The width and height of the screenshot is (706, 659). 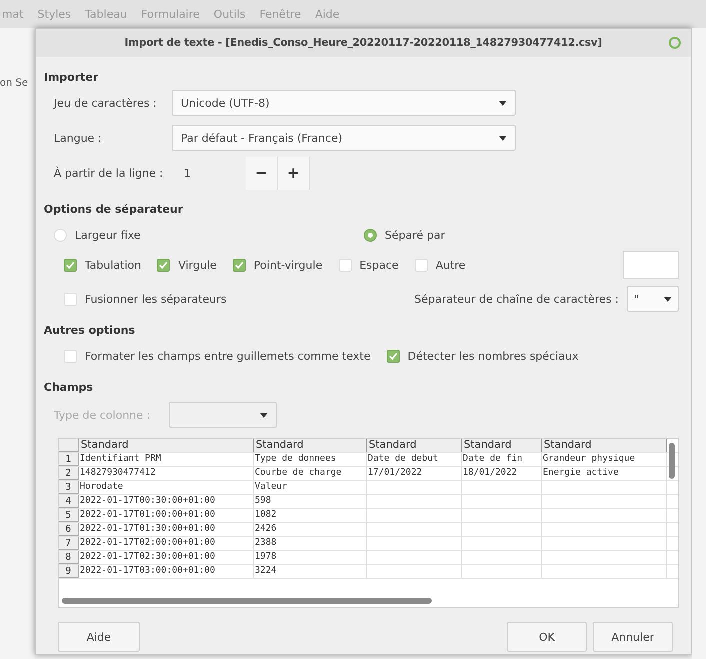 I want to click on row-number: 3, so click(x=69, y=487).